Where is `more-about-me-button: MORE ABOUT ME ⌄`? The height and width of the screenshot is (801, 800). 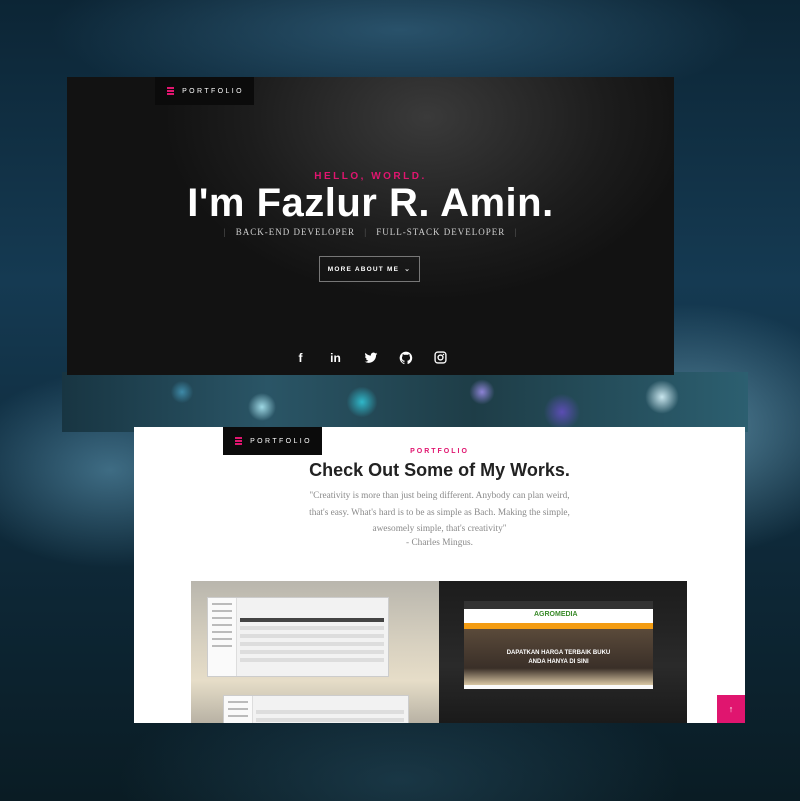 more-about-me-button: MORE ABOUT ME ⌄ is located at coordinates (369, 269).